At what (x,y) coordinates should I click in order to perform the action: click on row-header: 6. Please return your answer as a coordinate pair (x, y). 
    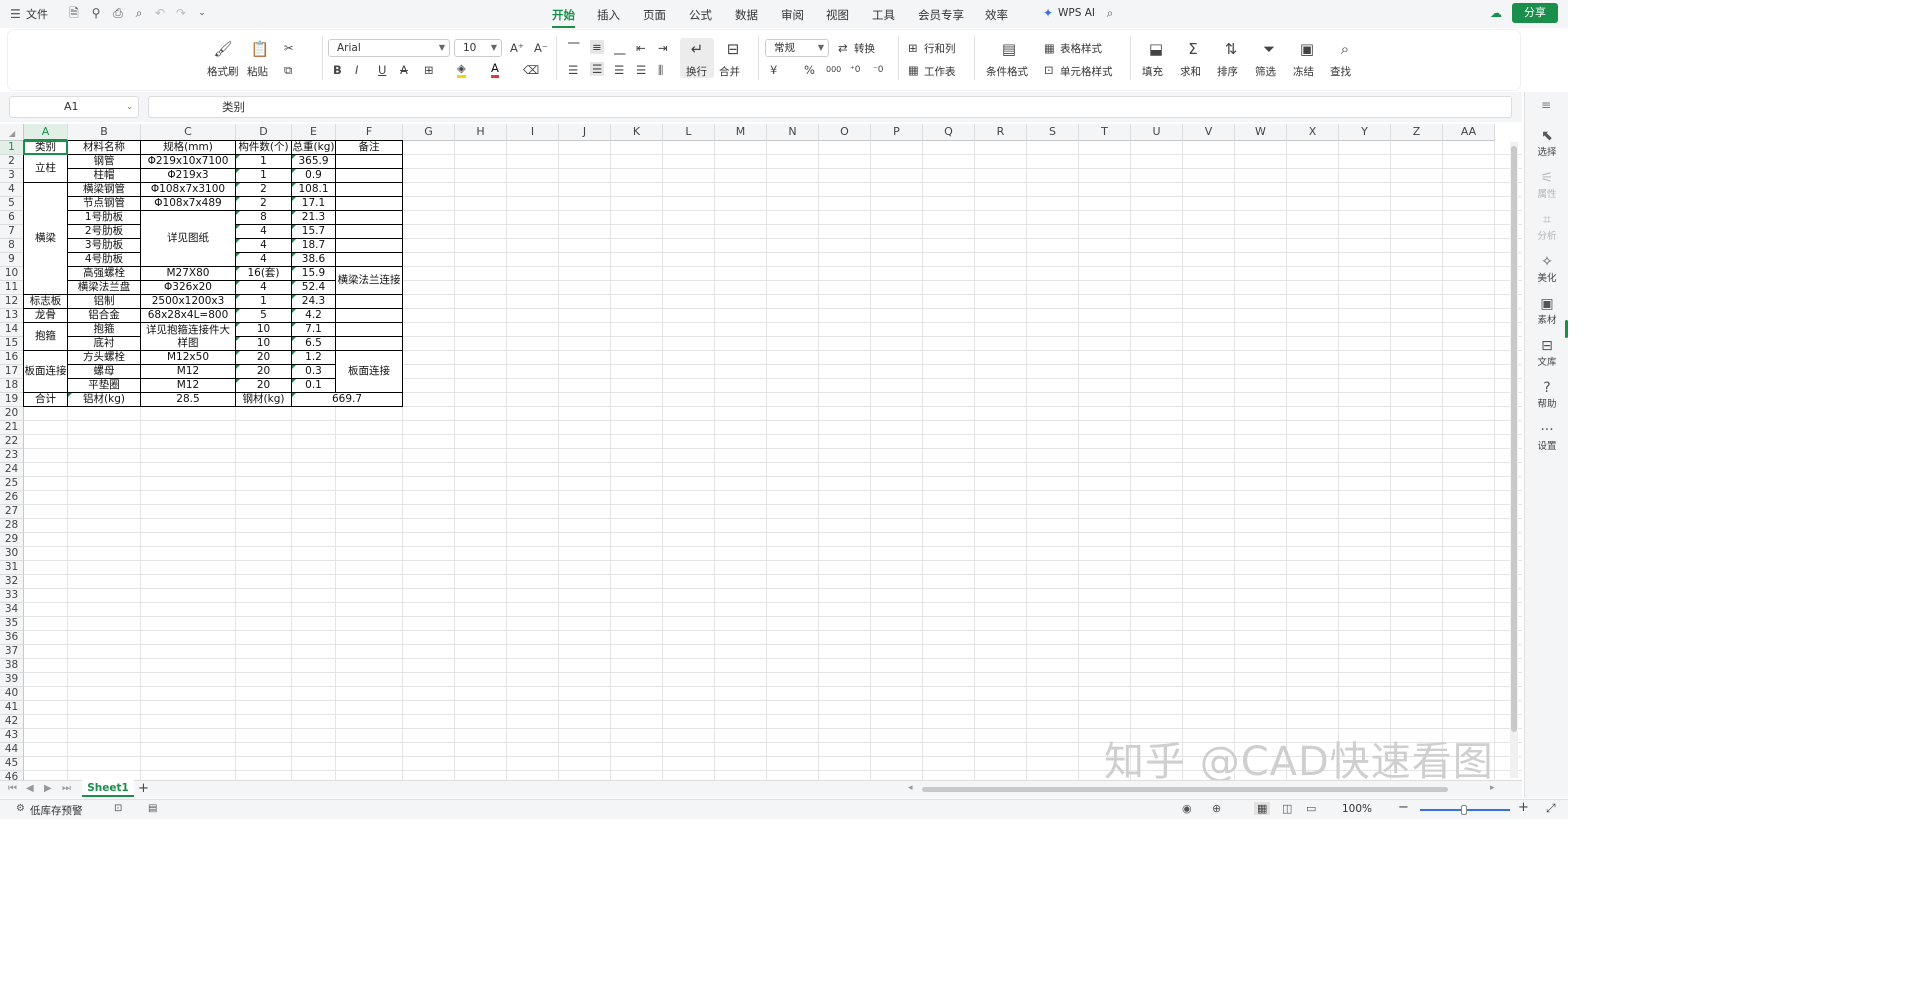
    Looking at the image, I should click on (12, 218).